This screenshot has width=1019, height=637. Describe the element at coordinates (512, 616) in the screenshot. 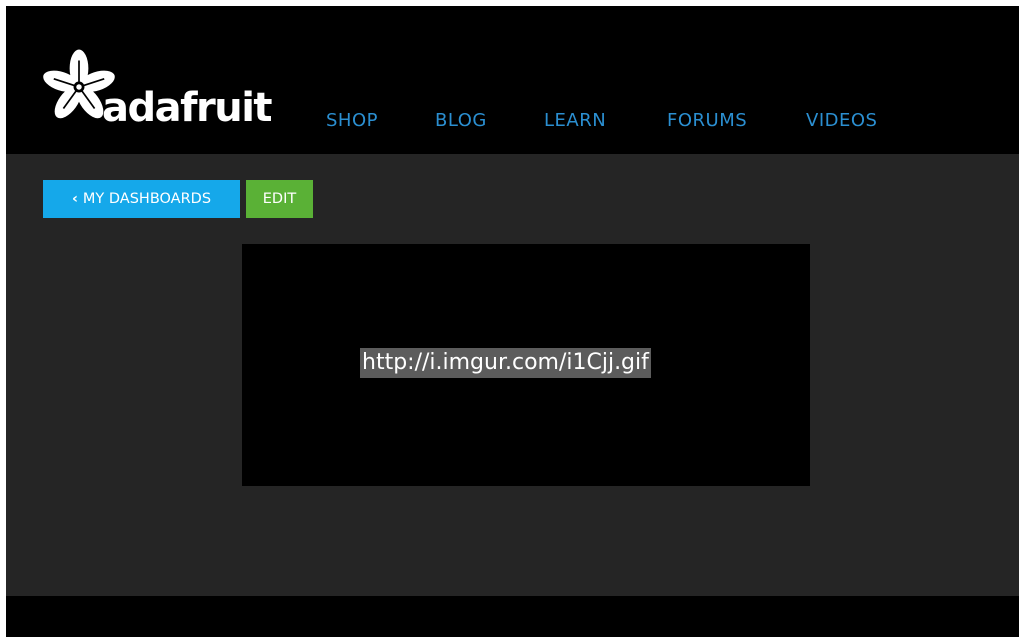

I see `page-footer` at that location.